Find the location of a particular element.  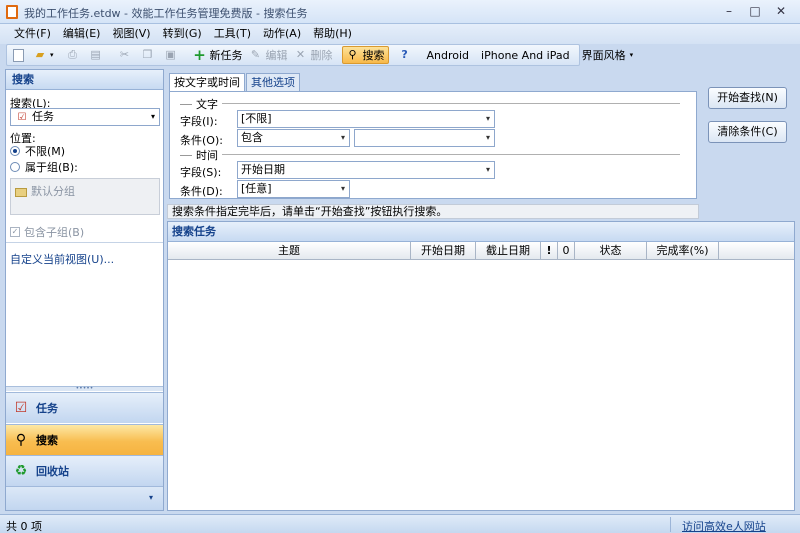

column-due-date: 截止日期 is located at coordinates (508, 250).